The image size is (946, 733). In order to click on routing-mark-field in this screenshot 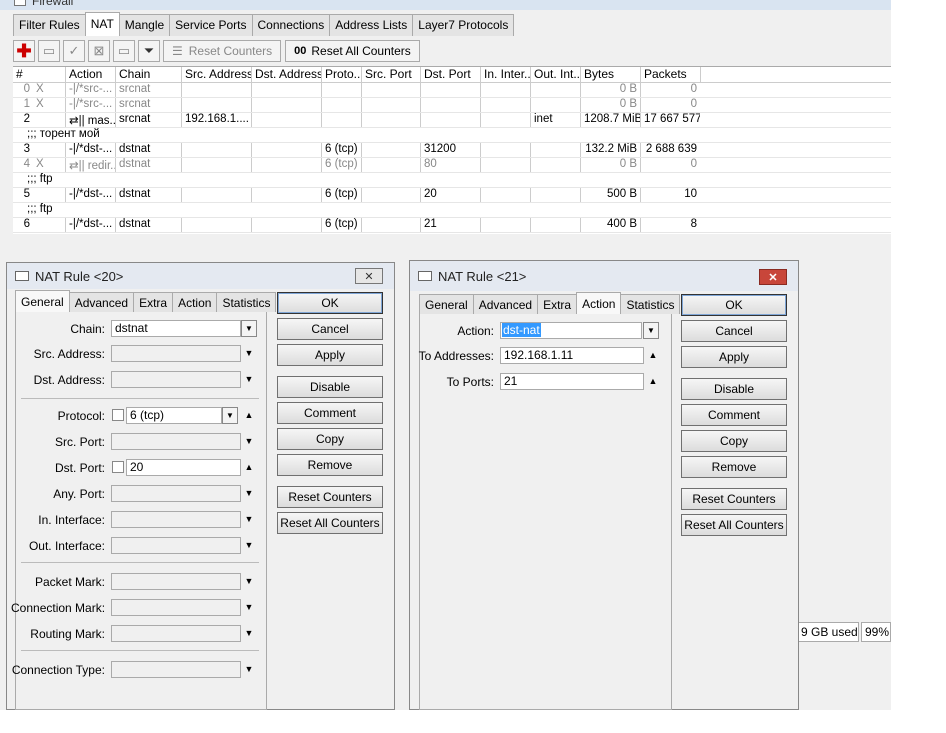, I will do `click(176, 633)`.